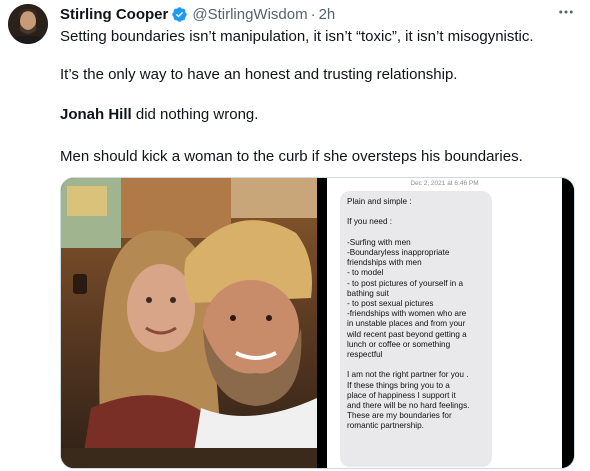 This screenshot has height=471, width=590. Describe the element at coordinates (405, 283) in the screenshot. I see `message-line: - to post pictures of yourself in a` at that location.